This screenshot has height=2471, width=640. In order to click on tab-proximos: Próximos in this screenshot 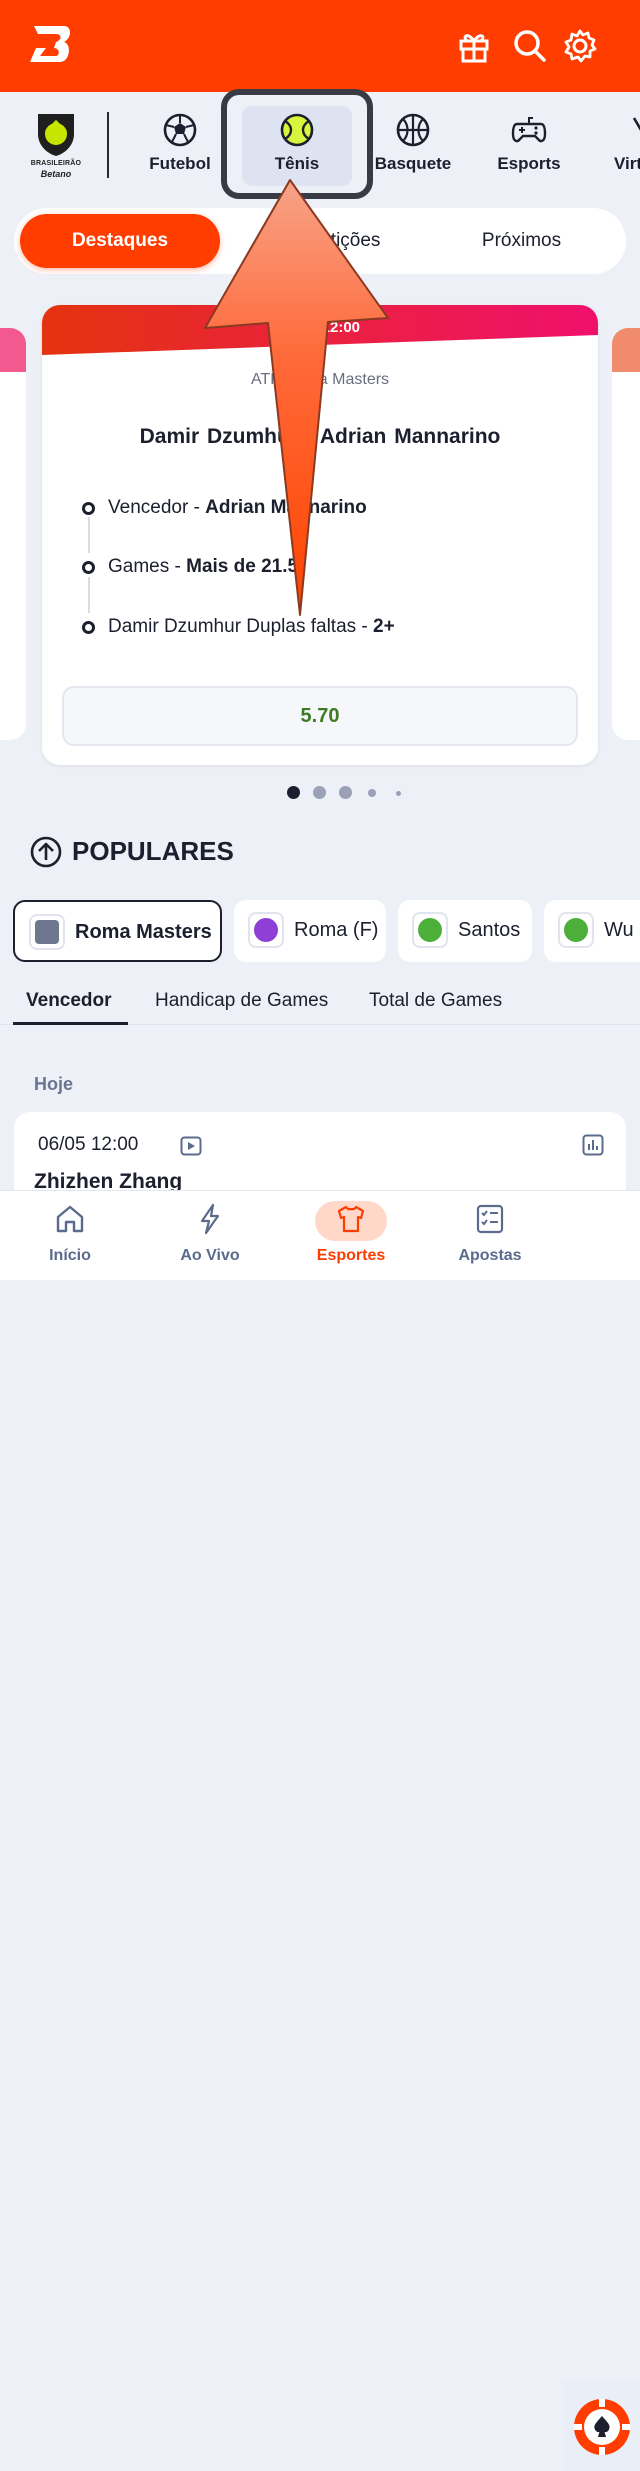, I will do `click(521, 241)`.